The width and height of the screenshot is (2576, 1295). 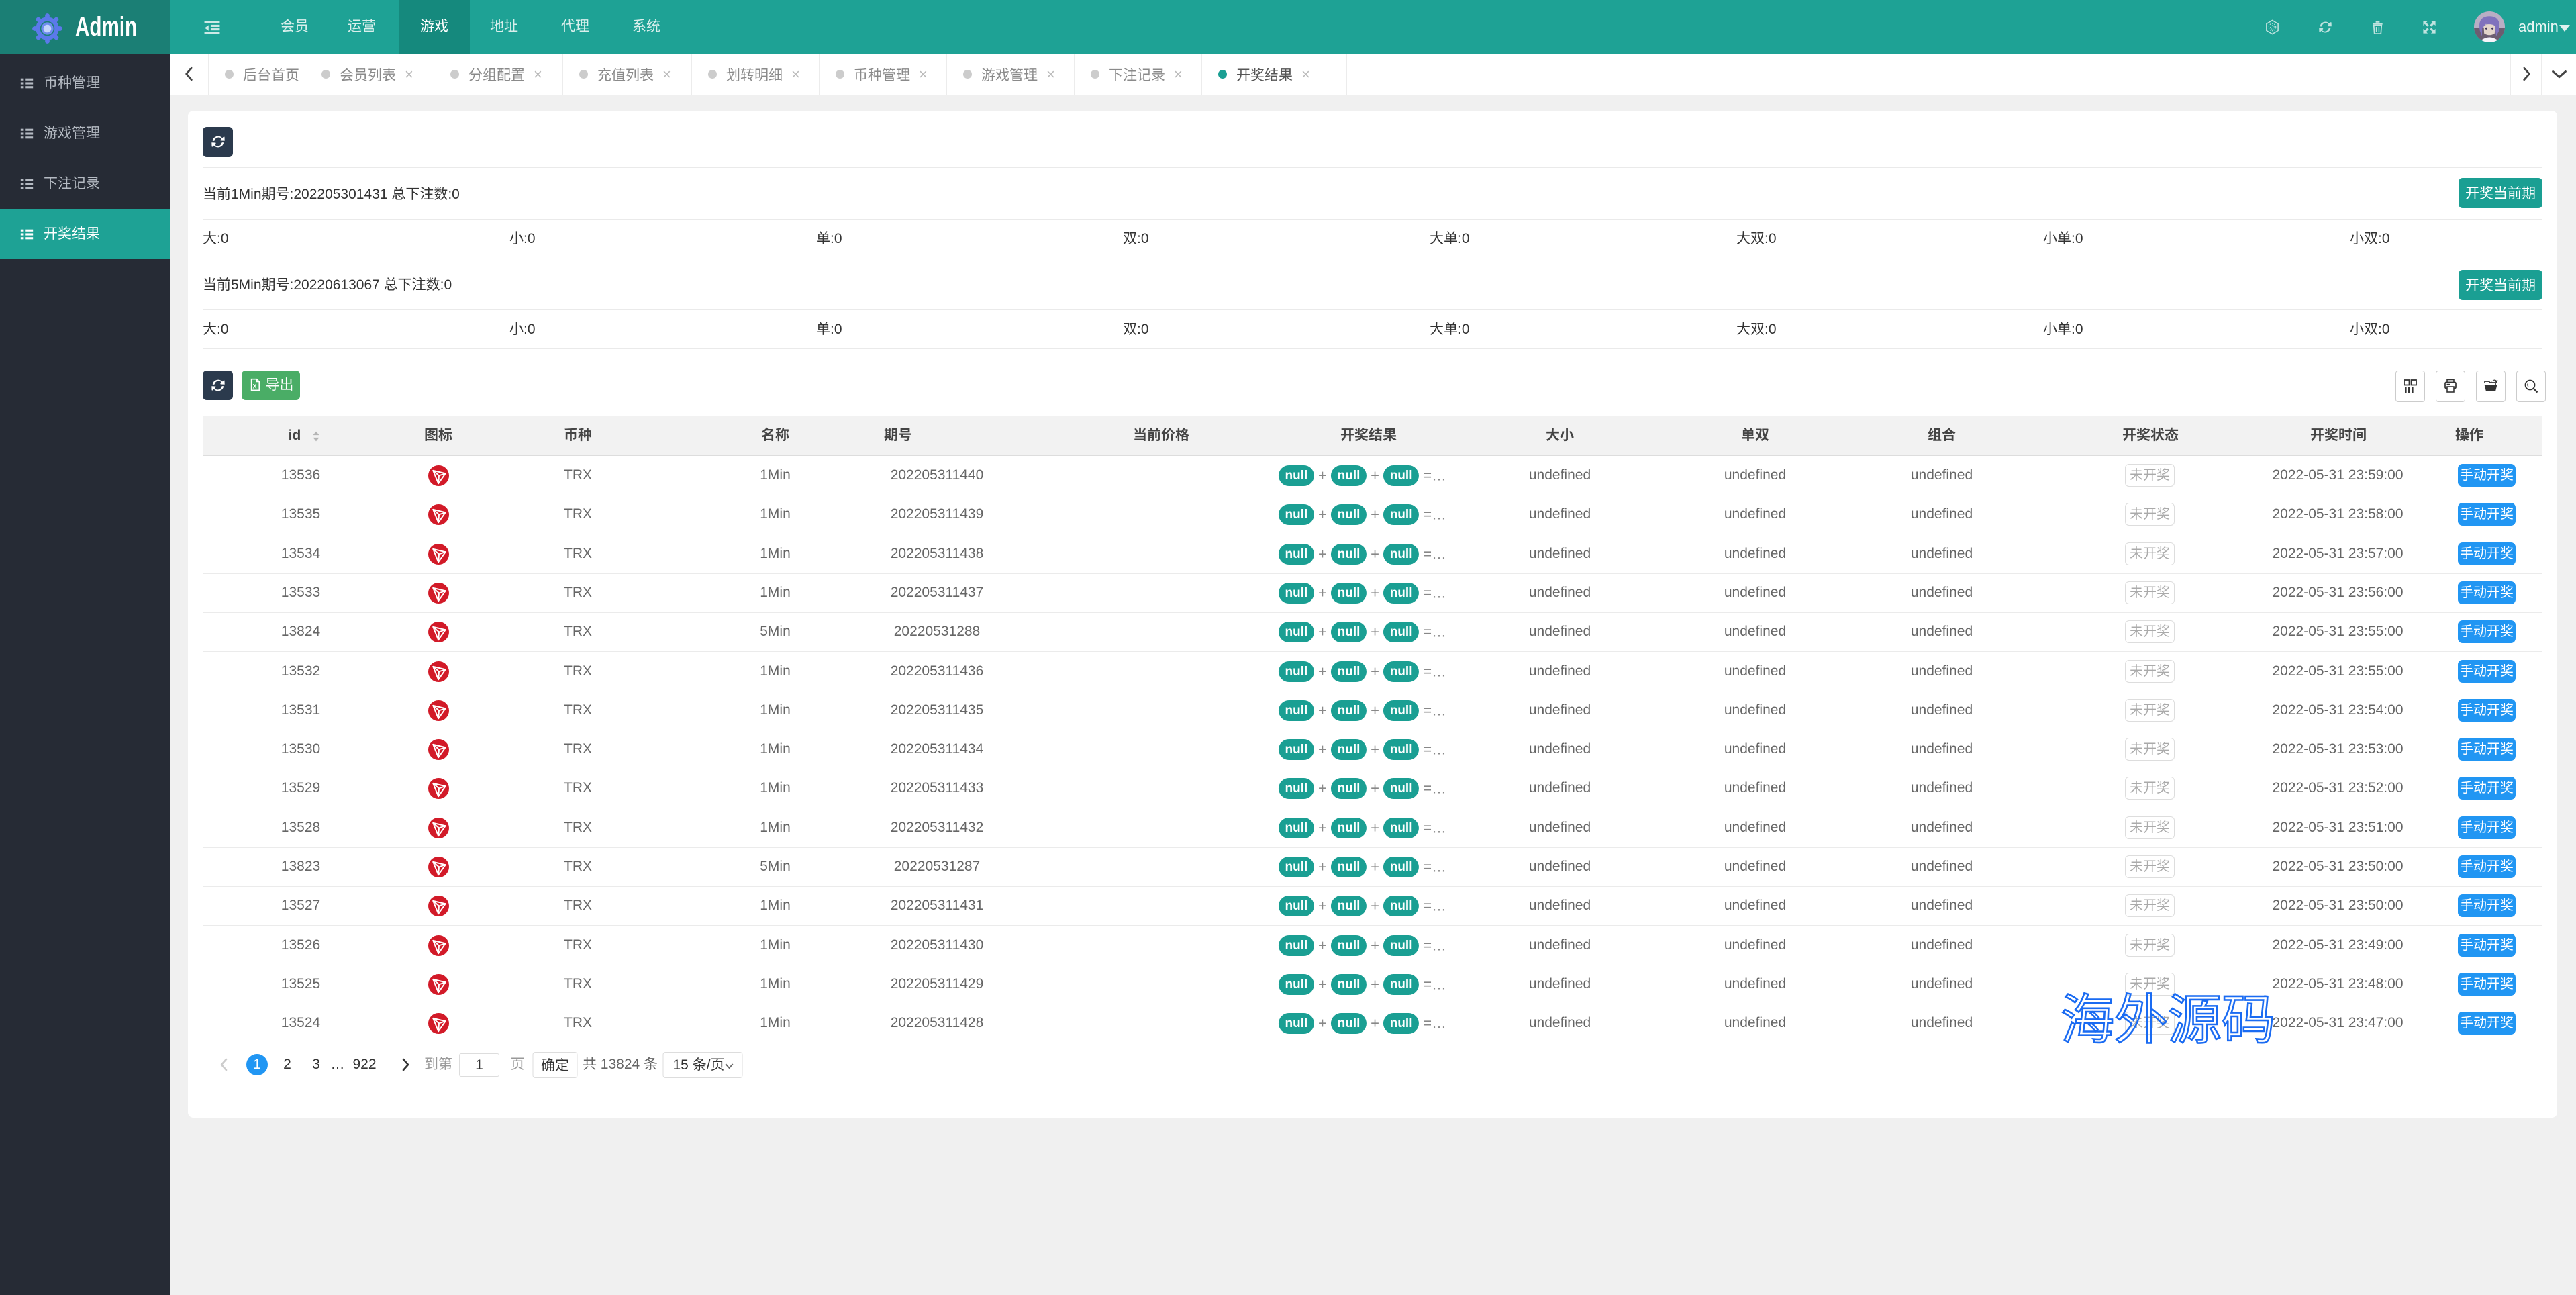 What do you see at coordinates (254, 386) in the screenshot?
I see `svg-text: X` at bounding box center [254, 386].